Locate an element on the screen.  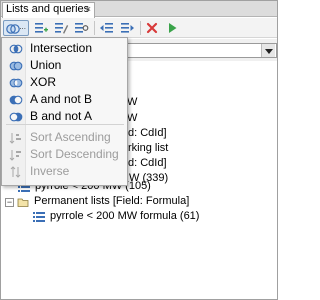
menu-item-intersection: Intersection is located at coordinates (64, 48).